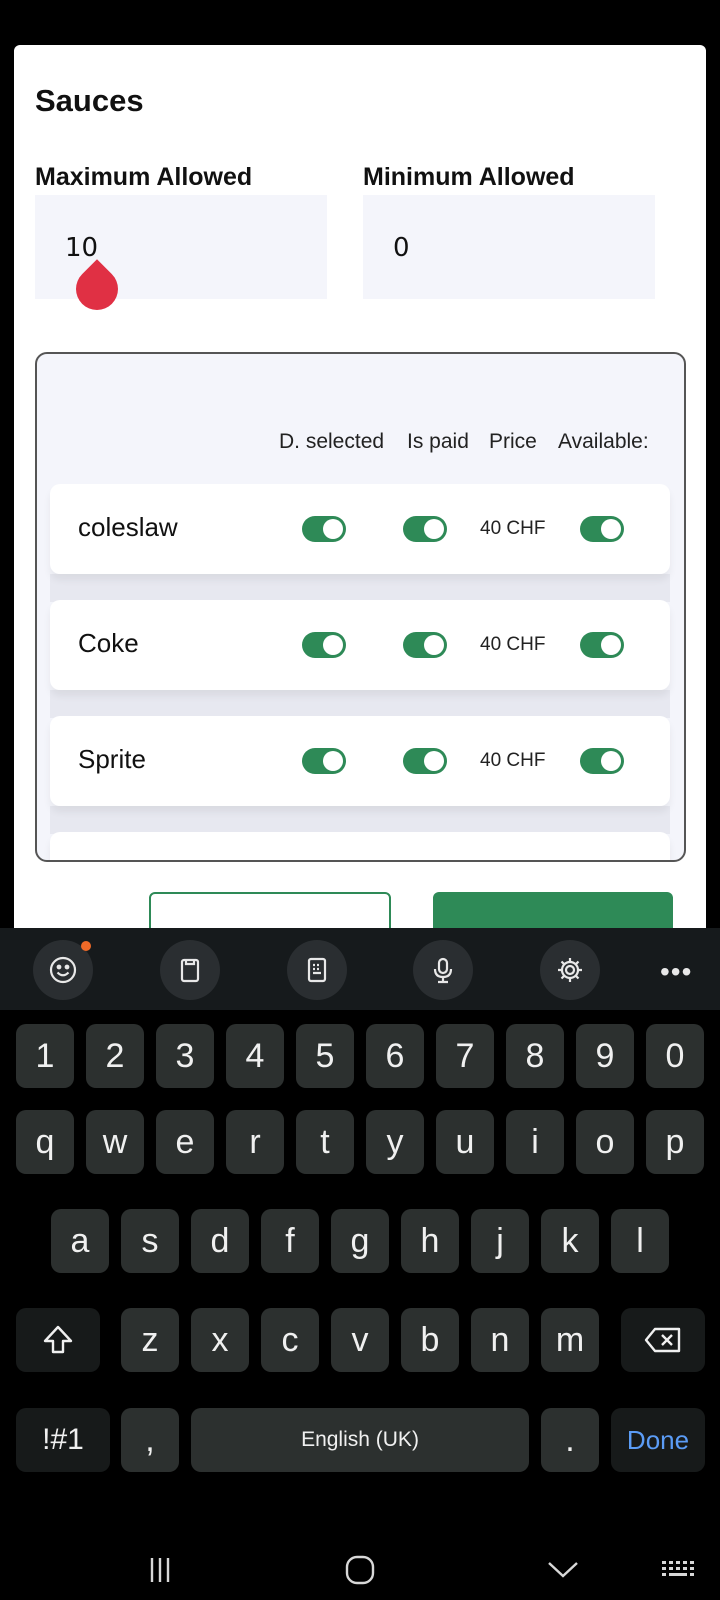 The image size is (720, 1600). I want to click on key-e: e, so click(185, 1142).